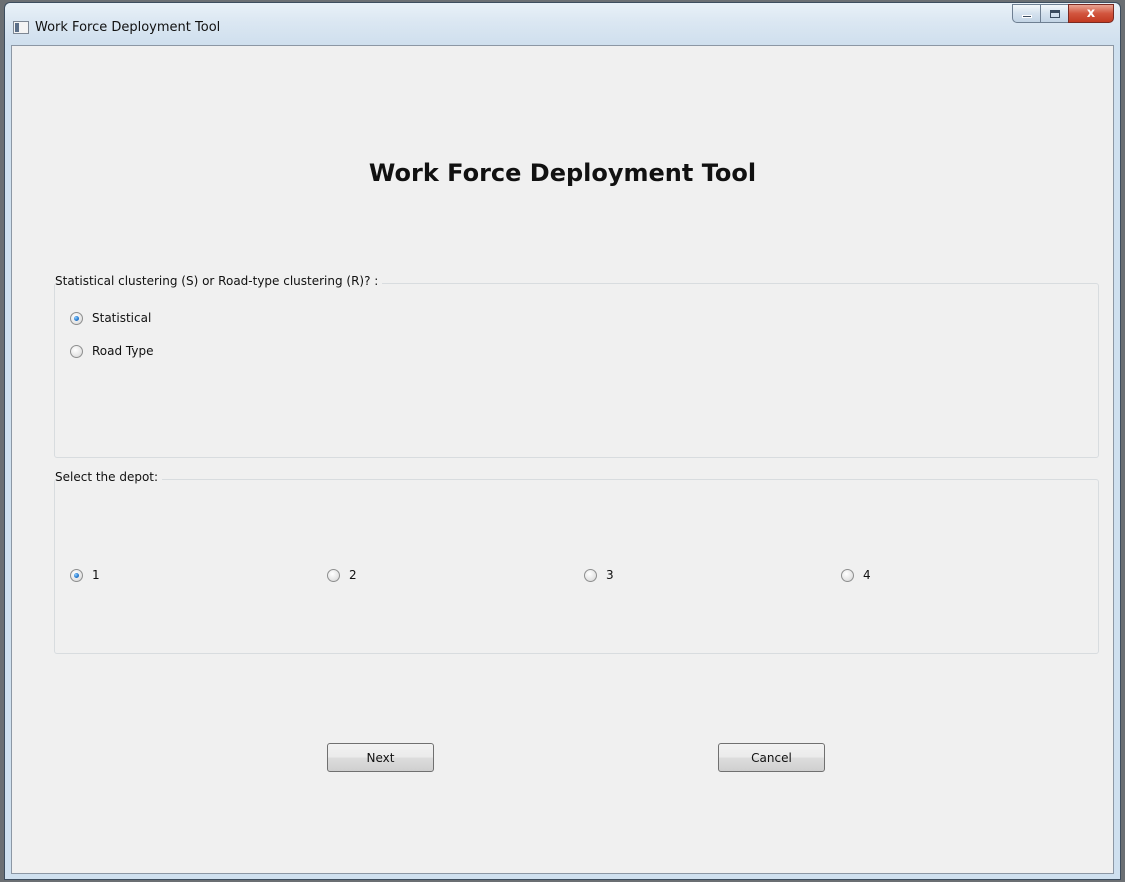 Image resolution: width=1125 pixels, height=882 pixels. What do you see at coordinates (562, 24) in the screenshot?
I see `title-bar: Work Force Deployment Tool x` at bounding box center [562, 24].